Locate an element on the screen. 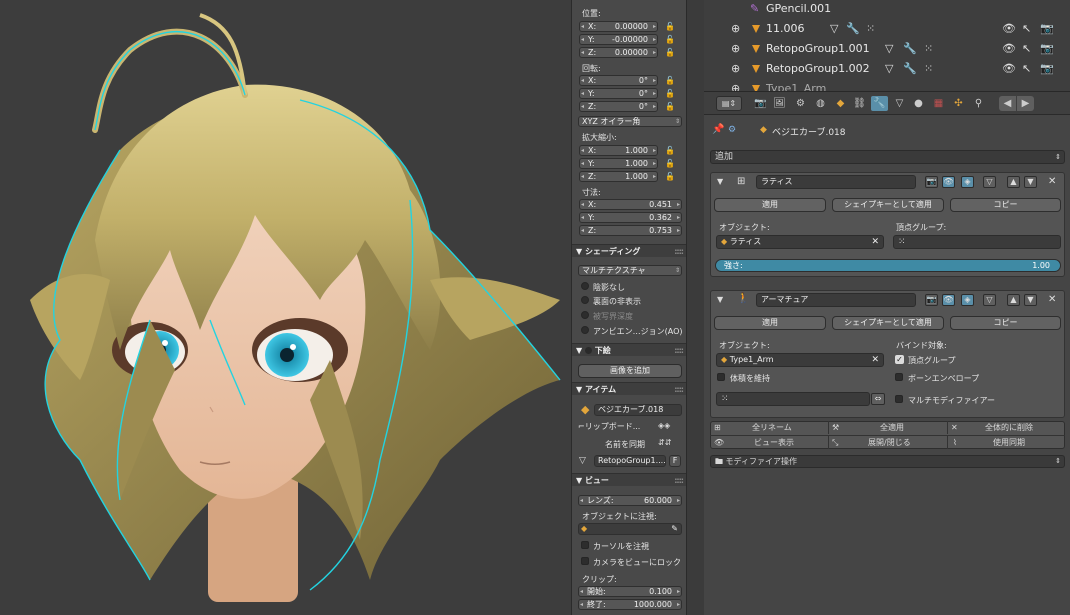  clip-start-field: ◂ 開始: 0.100 ▸ is located at coordinates (630, 591).